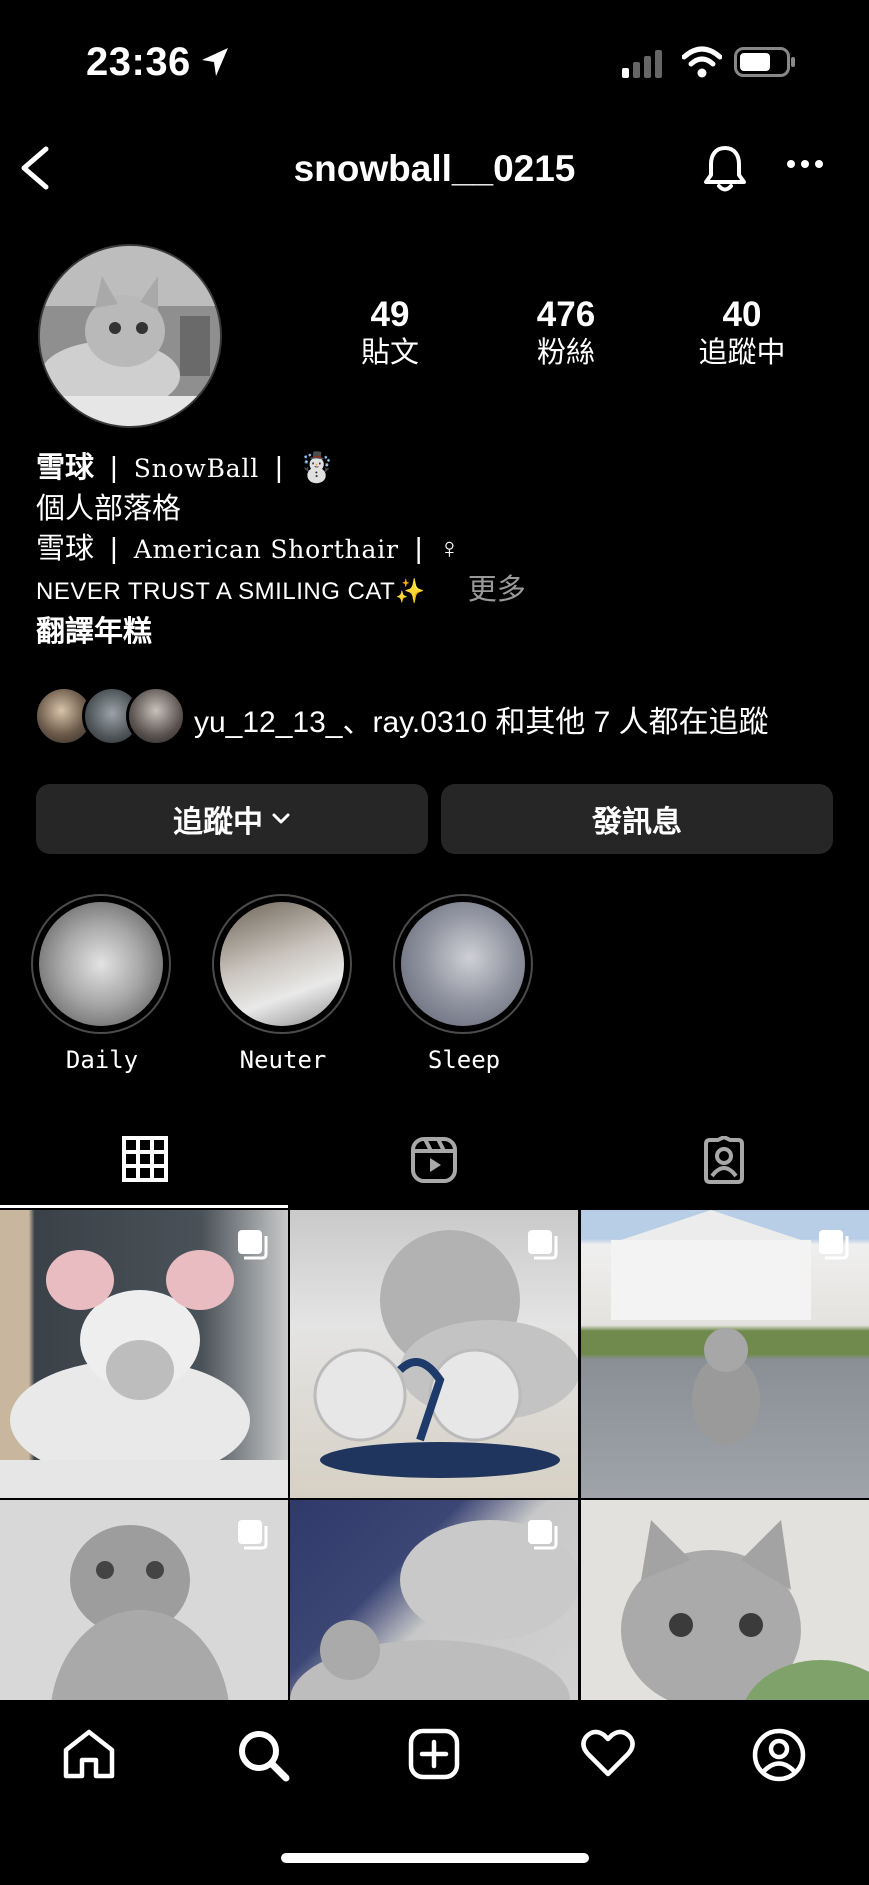 The image size is (869, 1885). I want to click on stat-posts: 49 貼文, so click(390, 333).